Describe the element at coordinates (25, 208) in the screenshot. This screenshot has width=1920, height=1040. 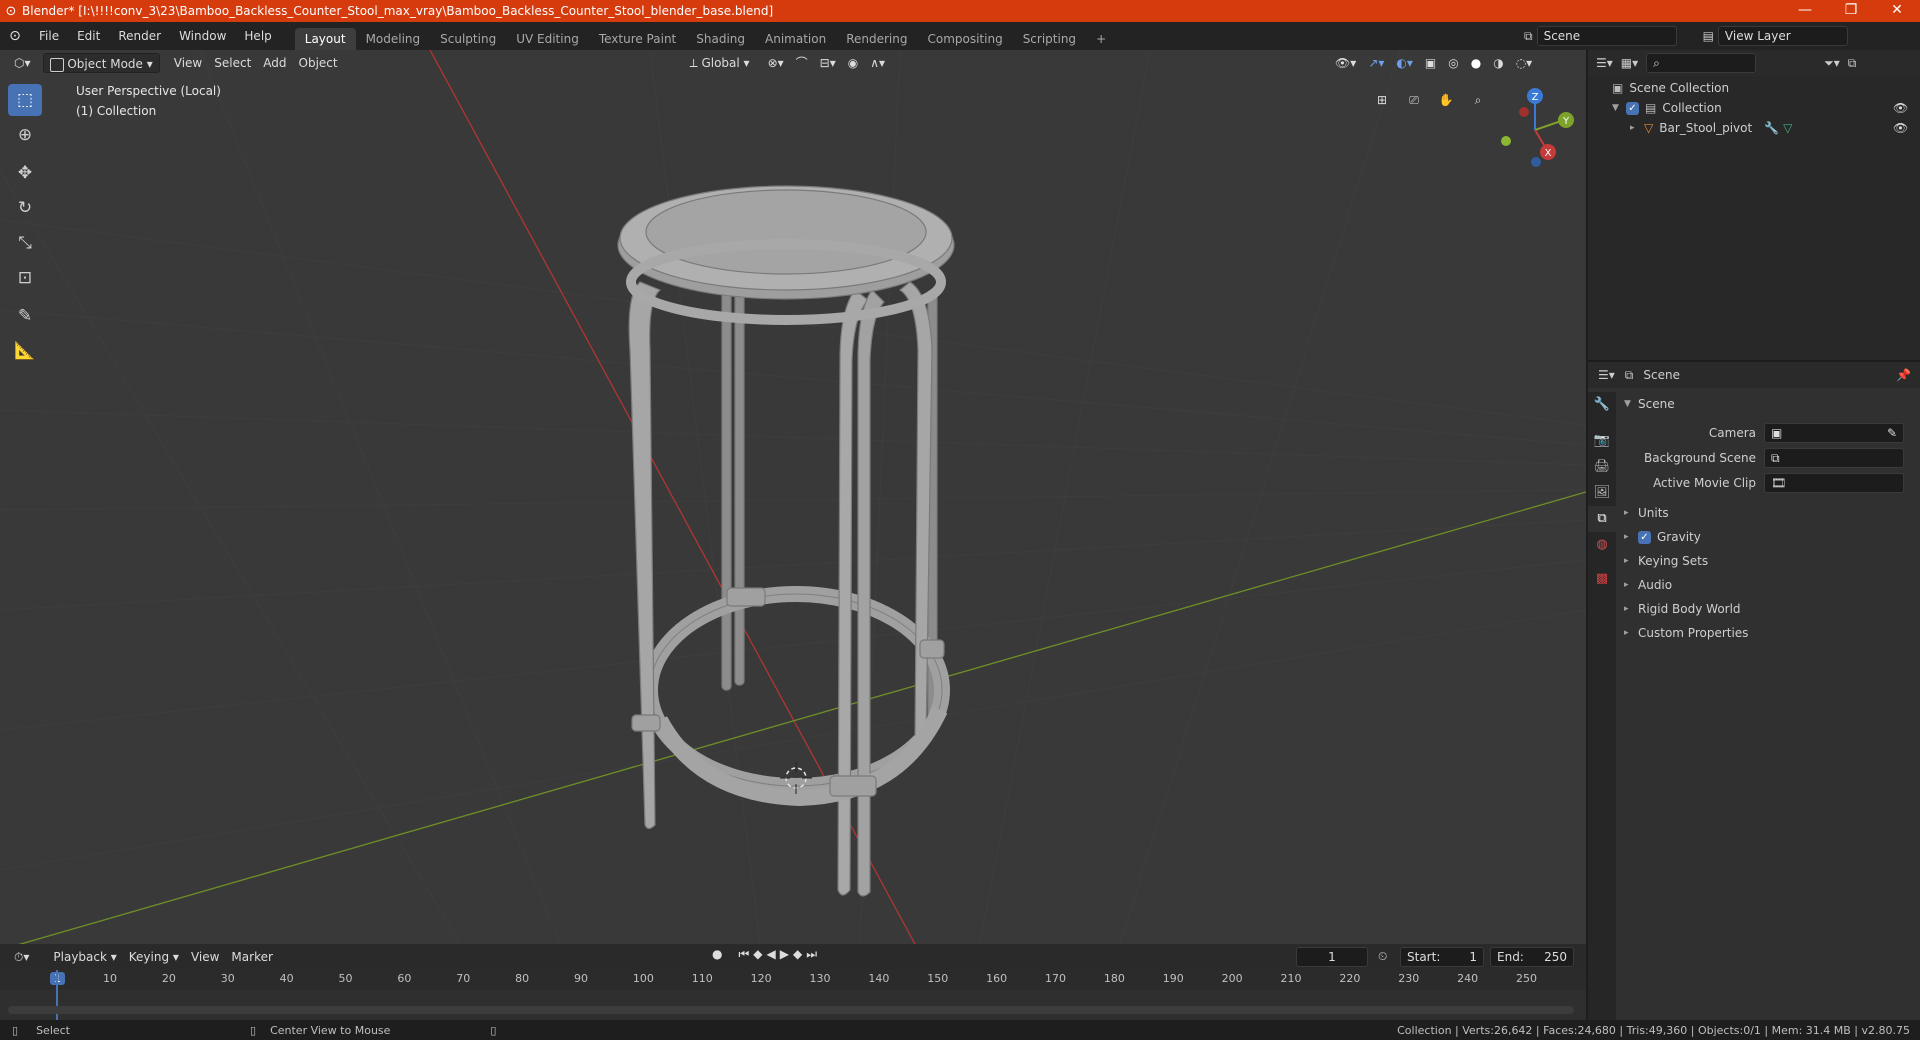
I see `rotate-tool: ↻` at that location.